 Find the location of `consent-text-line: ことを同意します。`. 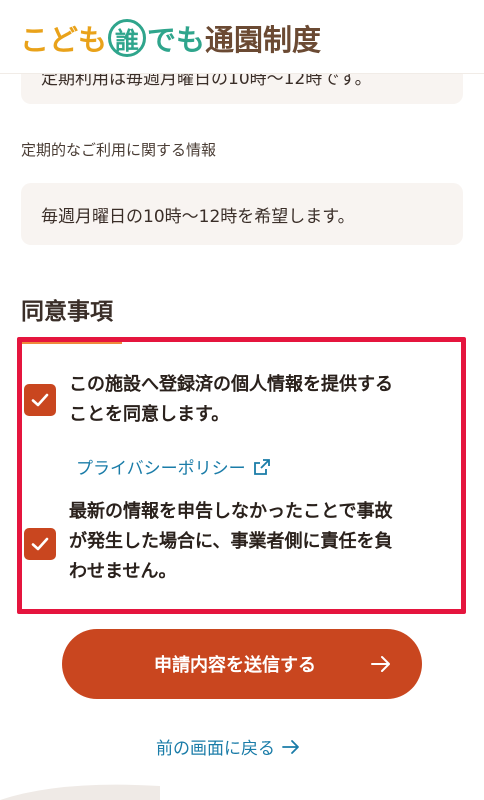

consent-text-line: ことを同意します。 is located at coordinates (149, 414).